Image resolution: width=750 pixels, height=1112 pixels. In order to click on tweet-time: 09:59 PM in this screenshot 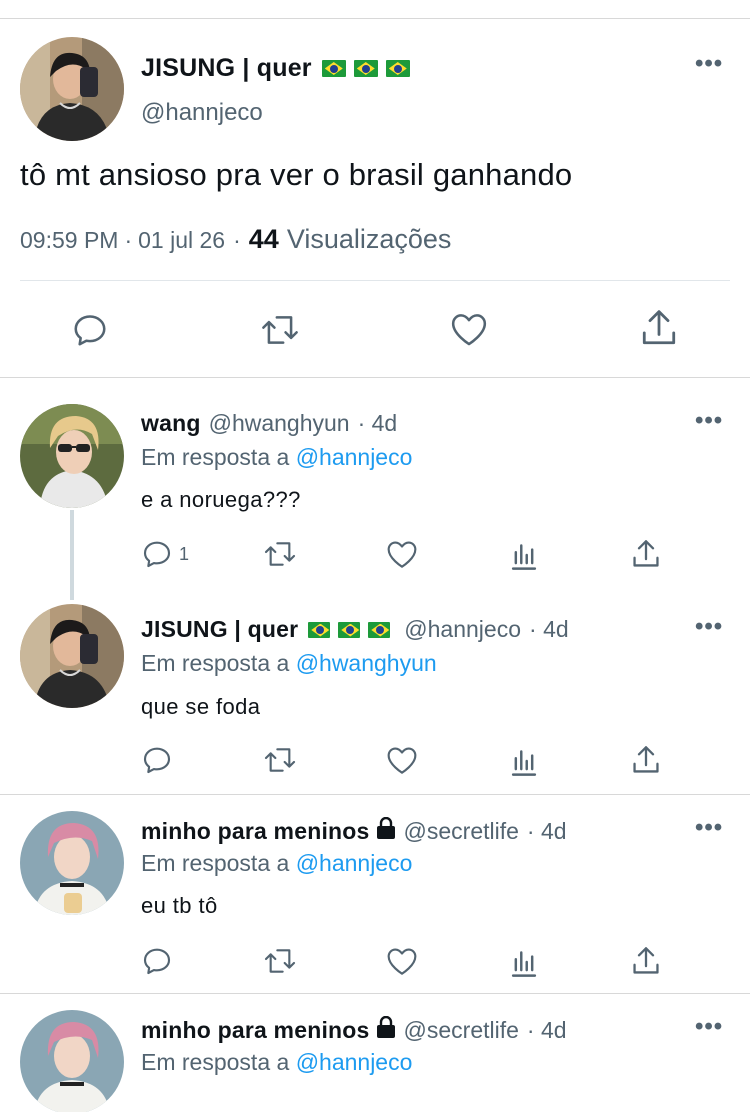, I will do `click(69, 240)`.